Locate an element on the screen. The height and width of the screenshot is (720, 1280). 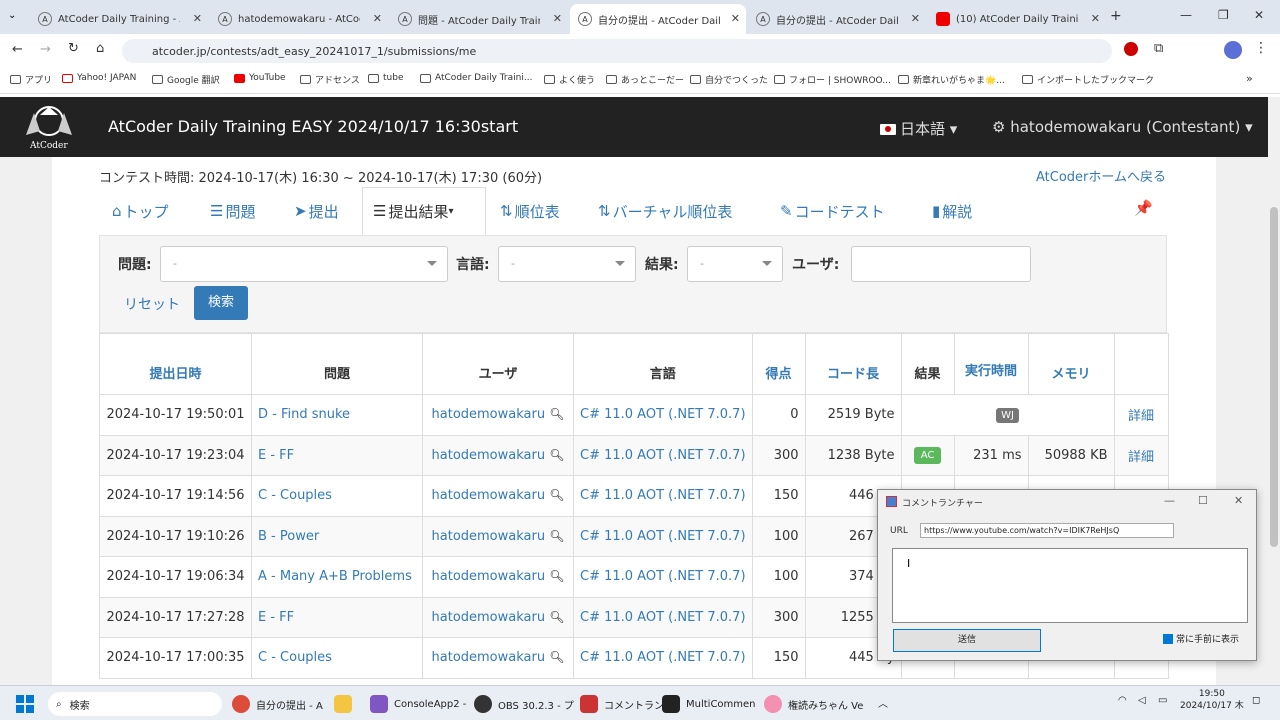
browser-tab: (10) AtCoder Daily Training E✕ is located at coordinates (1017, 19).